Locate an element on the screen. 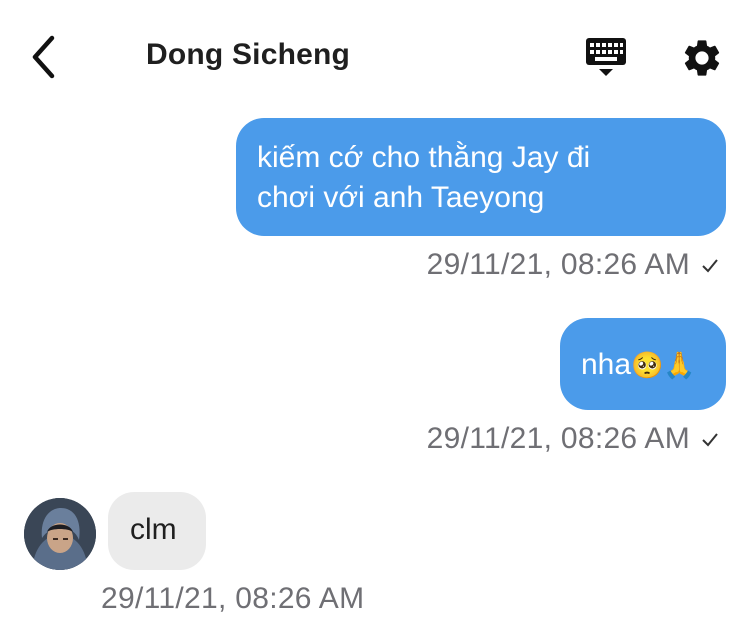 The height and width of the screenshot is (625, 750). gear-icon is located at coordinates (702, 58).